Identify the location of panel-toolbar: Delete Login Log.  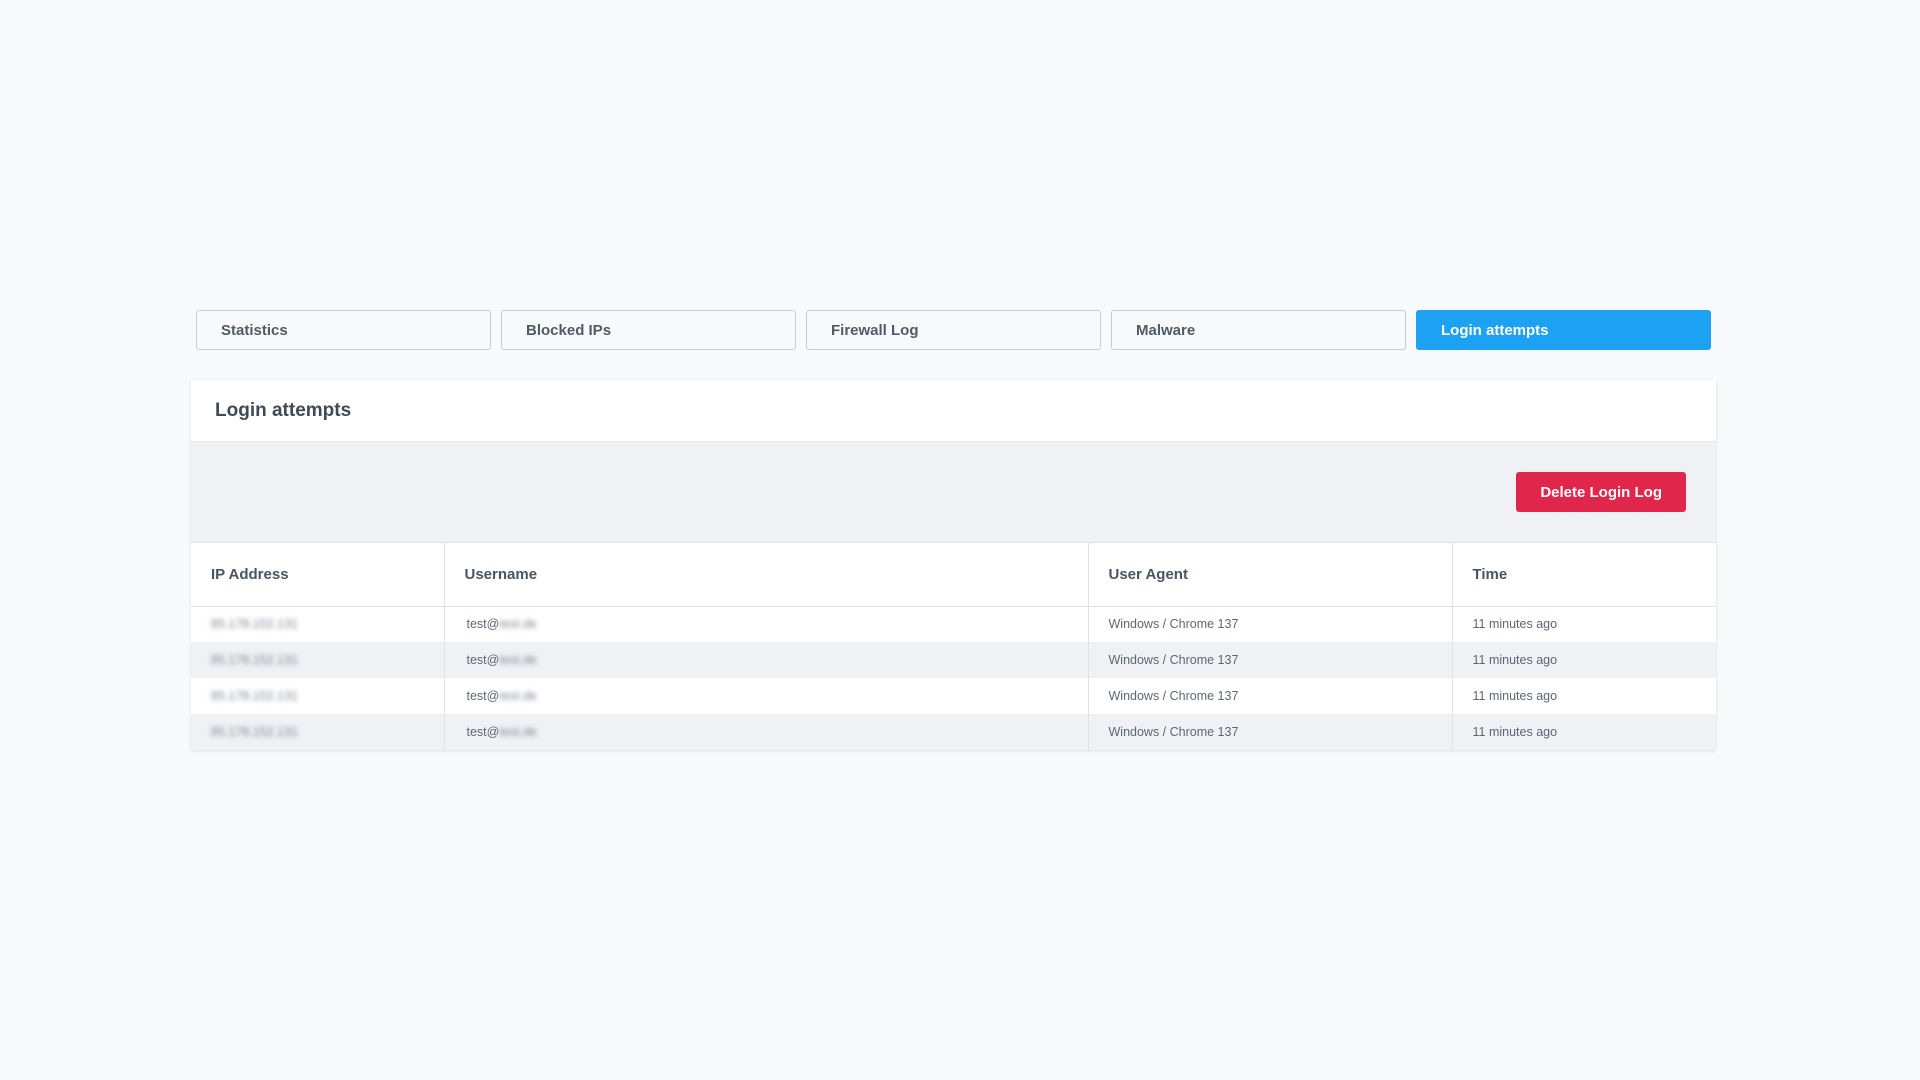
(953, 492).